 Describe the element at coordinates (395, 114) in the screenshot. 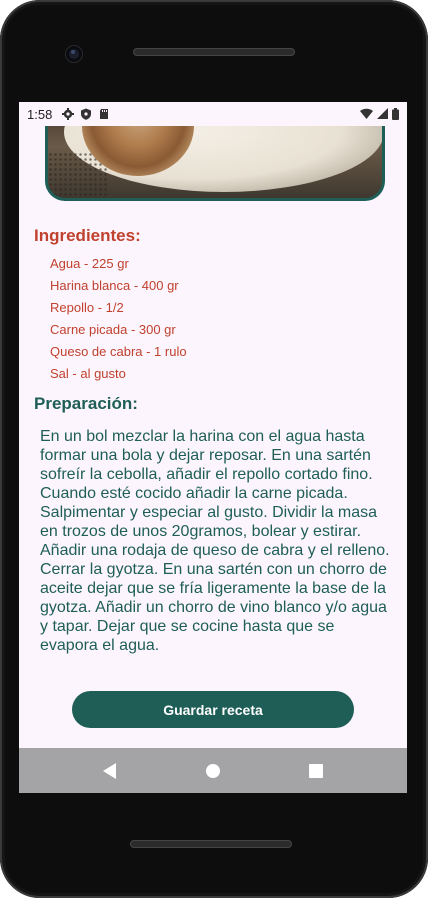

I see `battery-icon` at that location.